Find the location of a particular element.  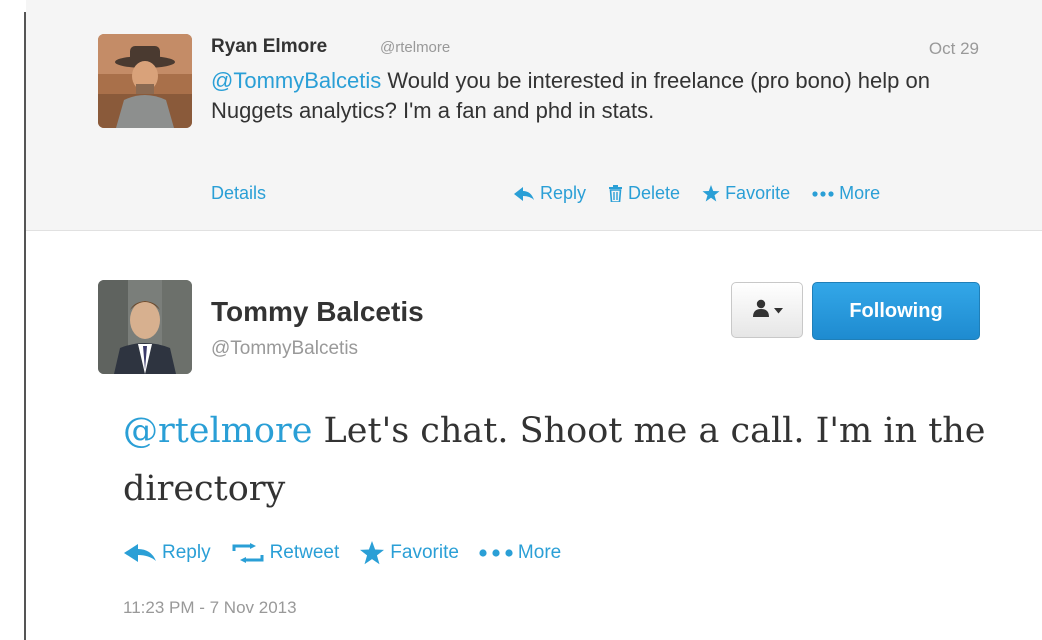

tweet-timestamp: 11:23 PM - 7 Nov 2013 is located at coordinates (210, 608).